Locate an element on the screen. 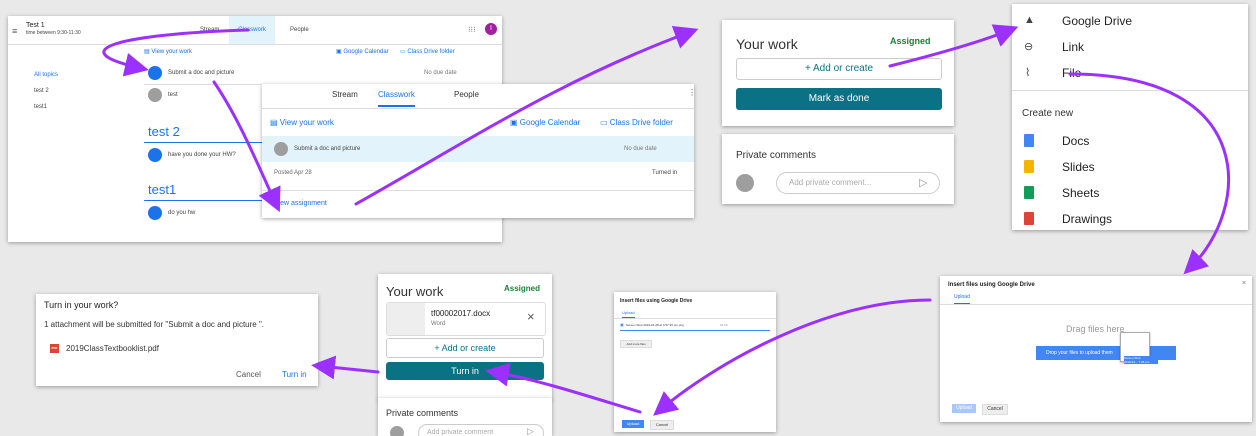 This screenshot has width=1256, height=436. private-comments-card: Private comments Add private comment ▷ is located at coordinates (465, 417).